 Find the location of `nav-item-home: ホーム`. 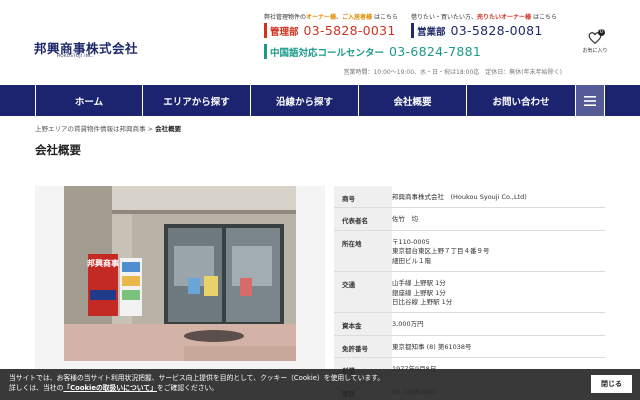

nav-item-home: ホーム is located at coordinates (88, 100).